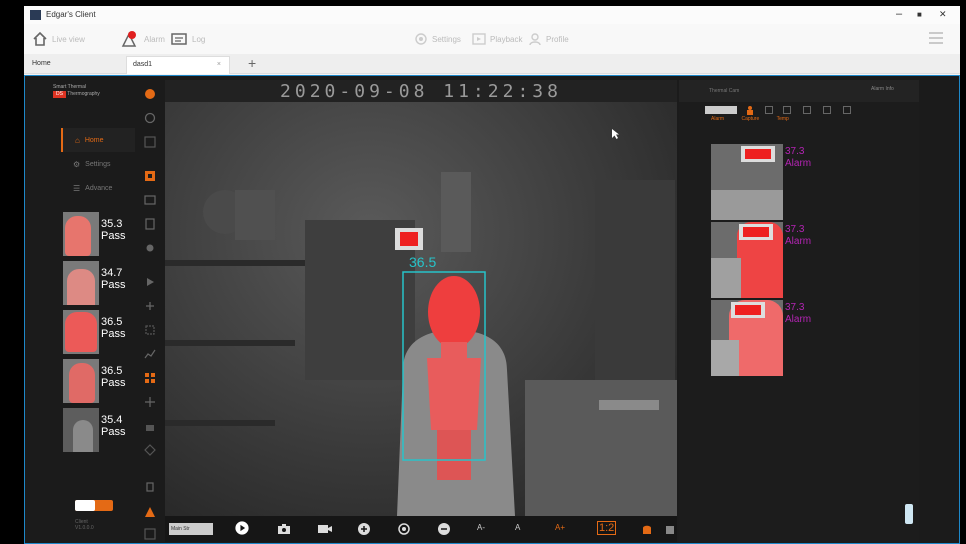 Image resolution: width=966 pixels, height=544 pixels. I want to click on alarm-delete-icon, so click(847, 110).